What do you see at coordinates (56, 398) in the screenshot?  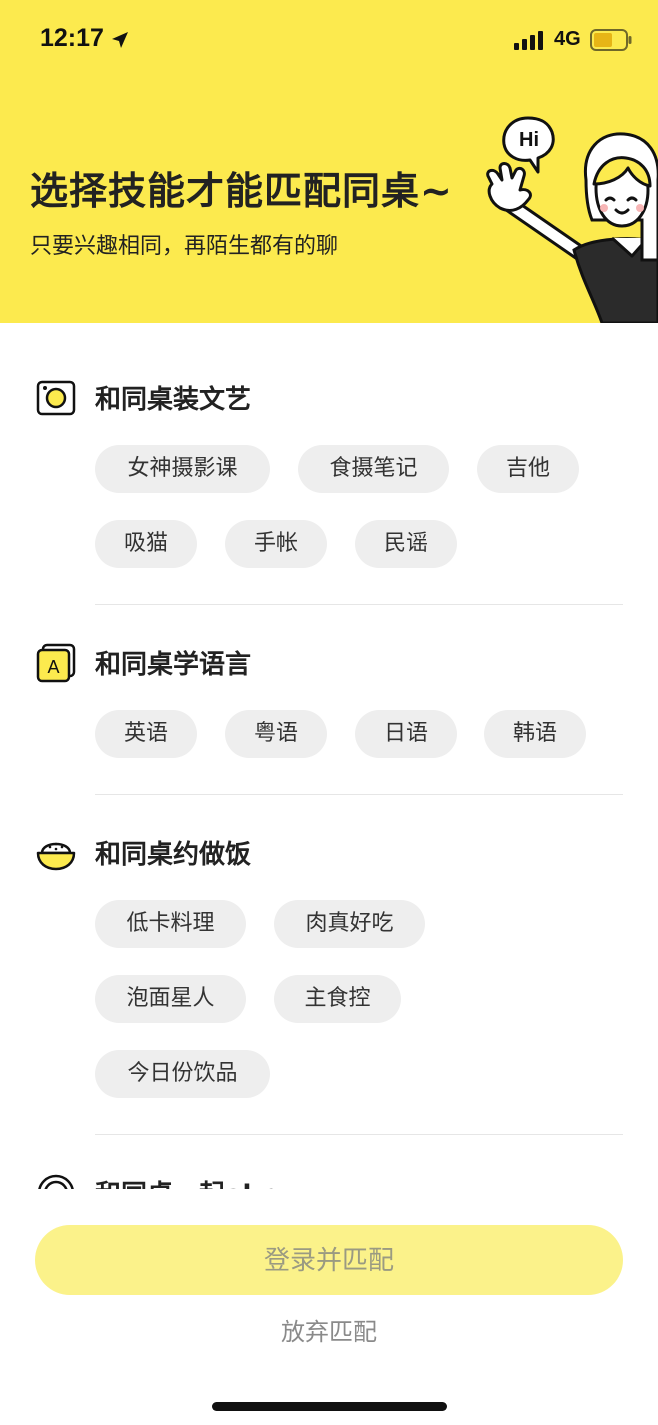 I see `camera-icon` at bounding box center [56, 398].